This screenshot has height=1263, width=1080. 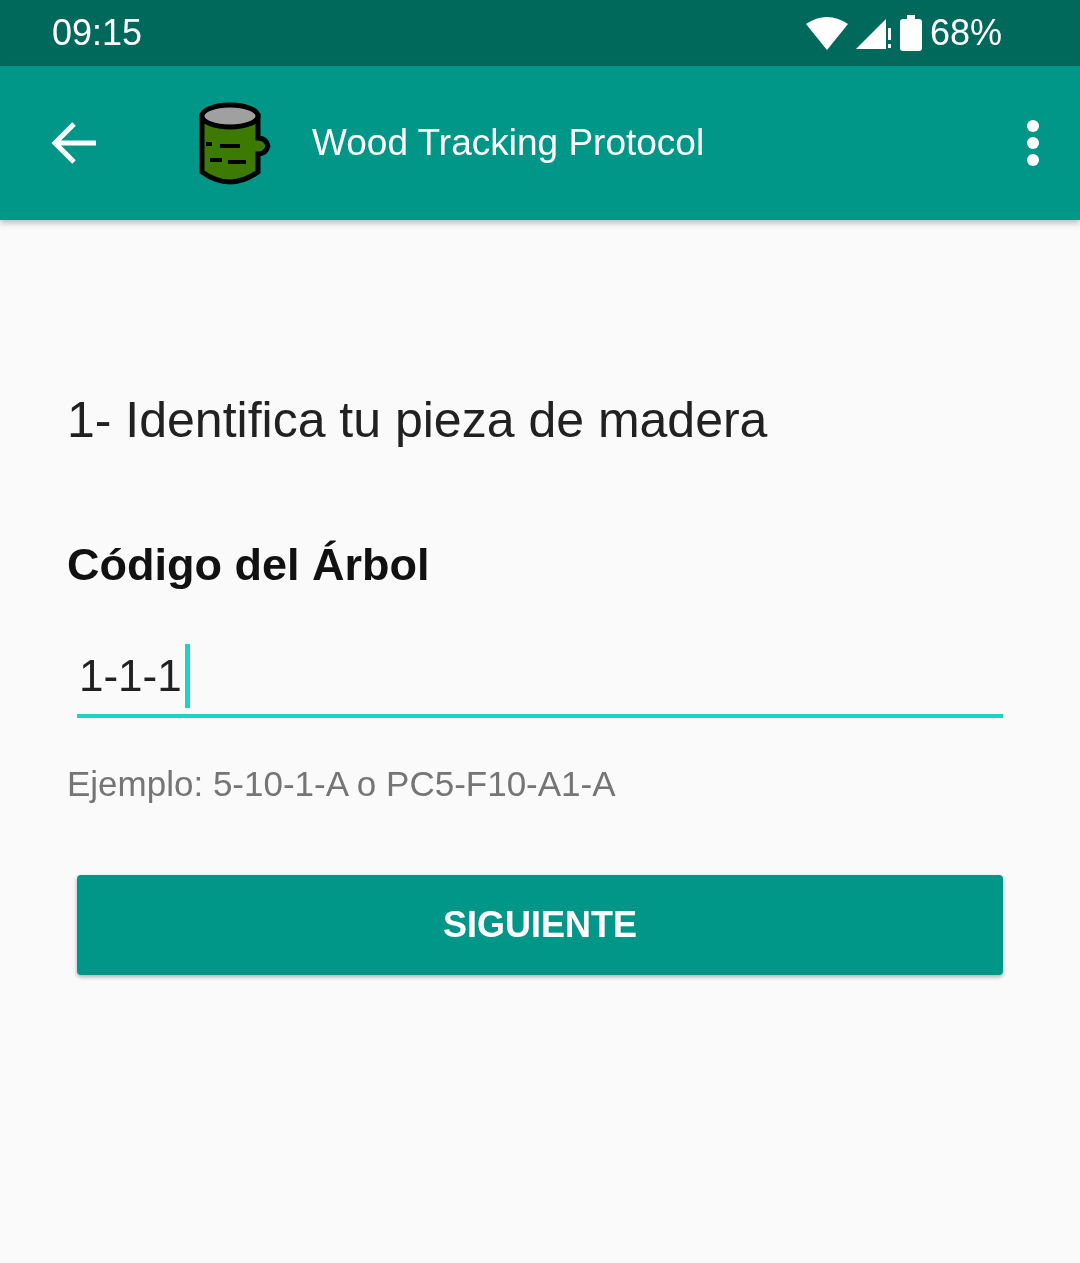 I want to click on app-title: Wood Tracking Protocol, so click(x=508, y=143).